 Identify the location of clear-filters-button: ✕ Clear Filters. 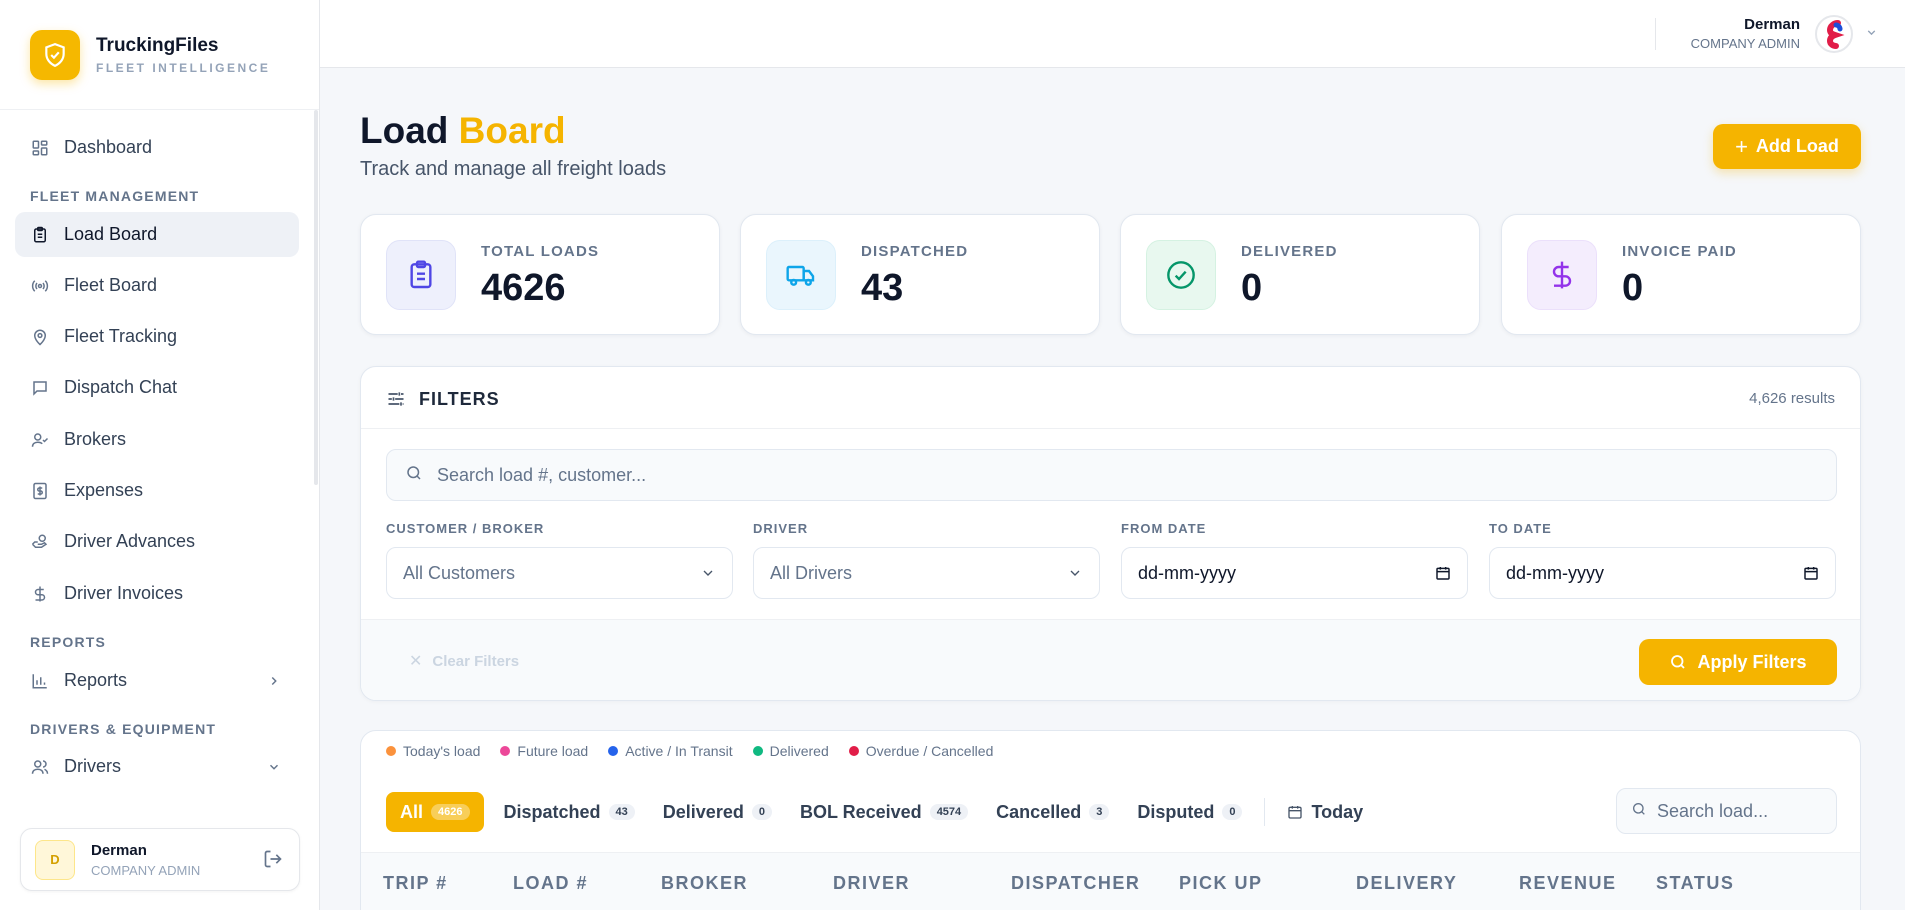
(464, 661).